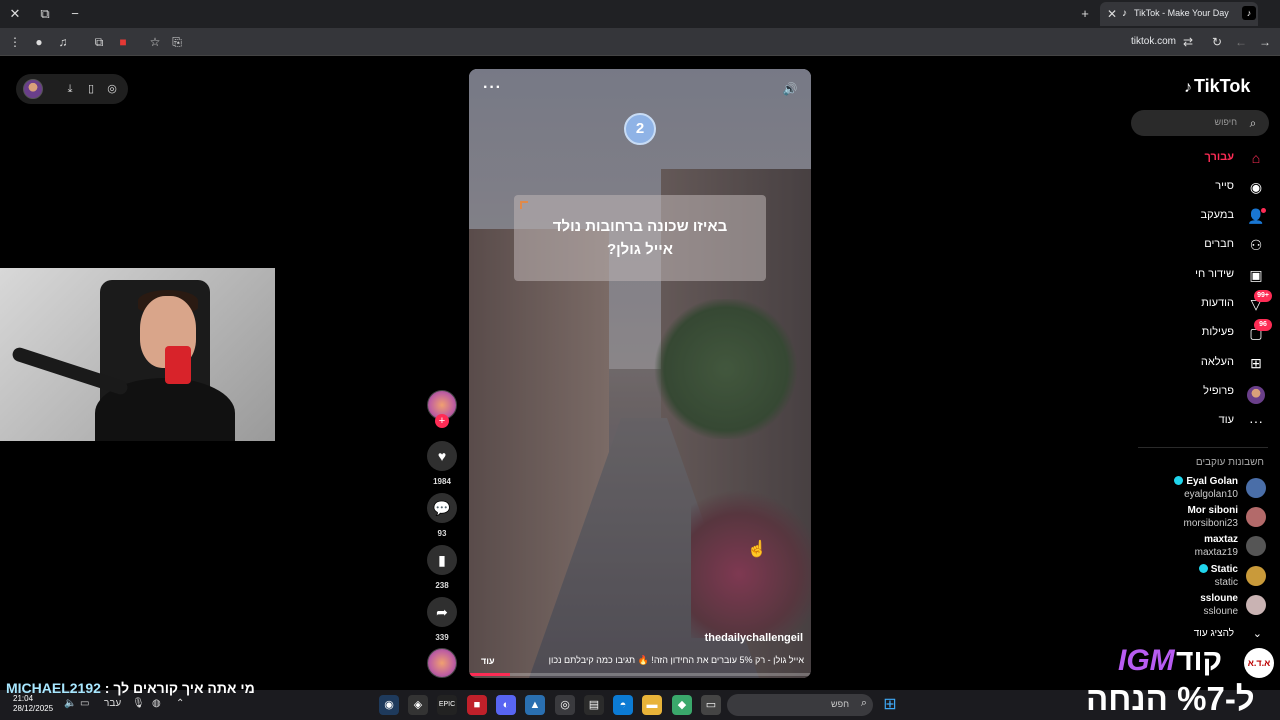 The height and width of the screenshot is (720, 1280). Describe the element at coordinates (442, 481) in the screenshot. I see `like-count: 1984` at that location.